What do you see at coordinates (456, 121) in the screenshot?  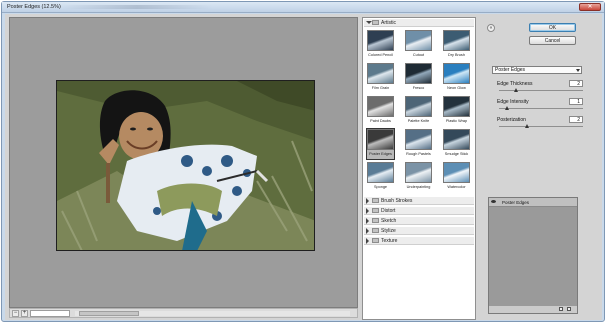 I see `filter-thumb-label: Plastic Wrap` at bounding box center [456, 121].